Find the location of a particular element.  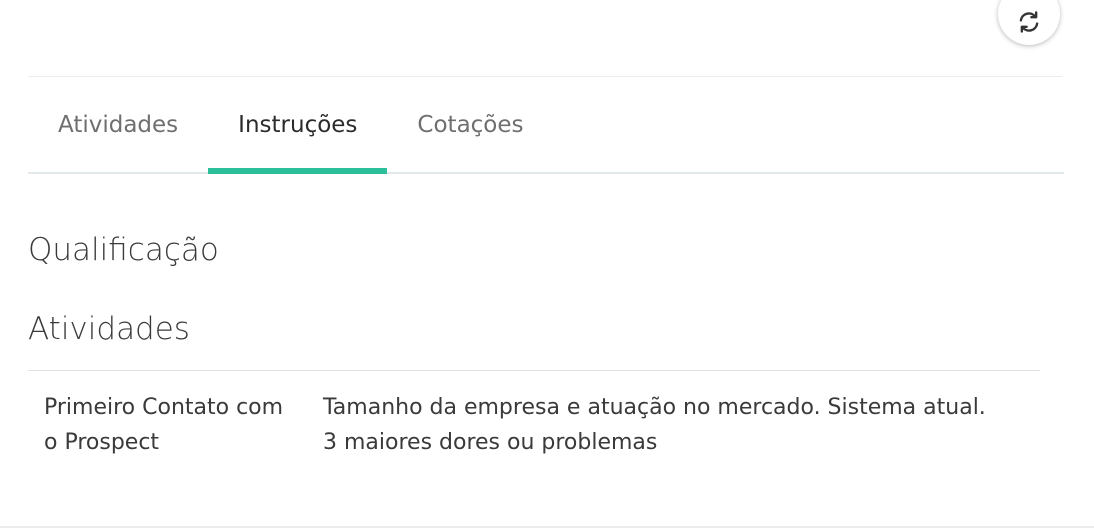

tab-label: Instruções is located at coordinates (298, 125).